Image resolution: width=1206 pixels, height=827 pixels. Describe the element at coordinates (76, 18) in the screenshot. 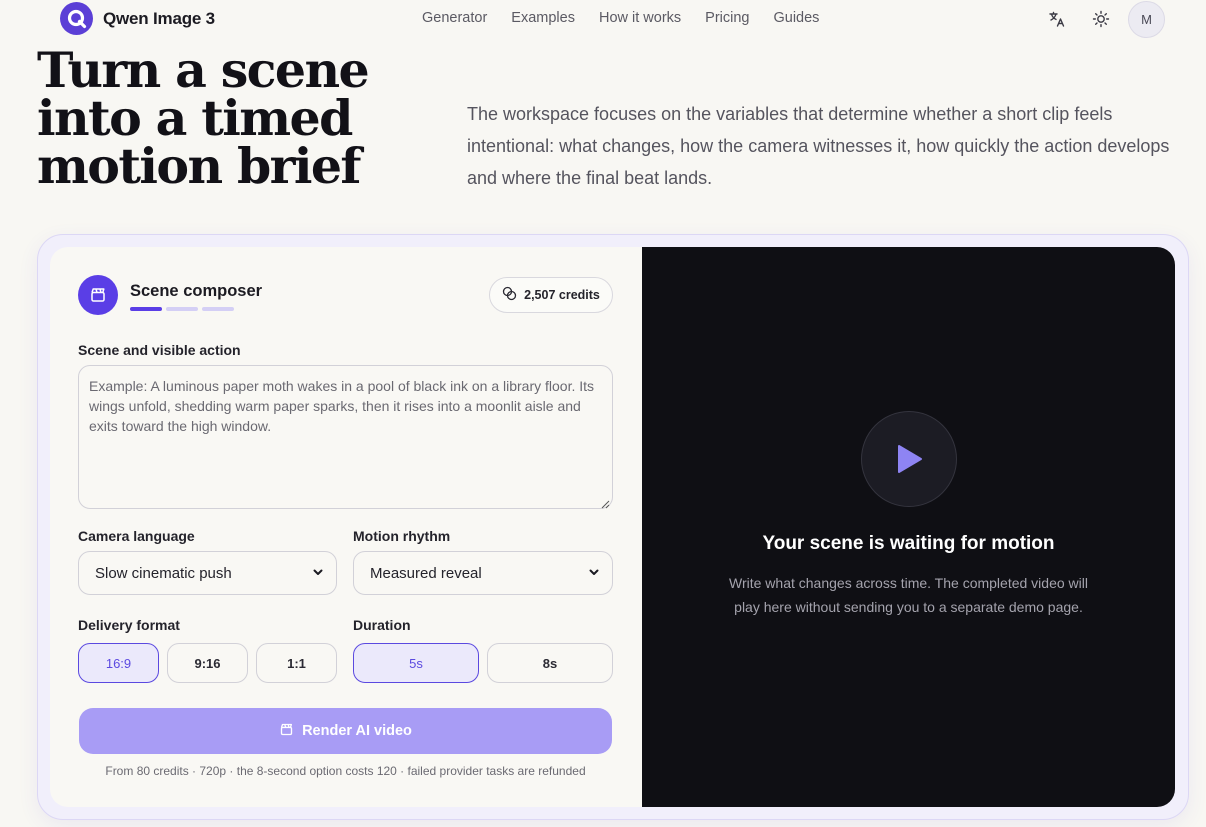

I see `brand-logo-icon` at that location.